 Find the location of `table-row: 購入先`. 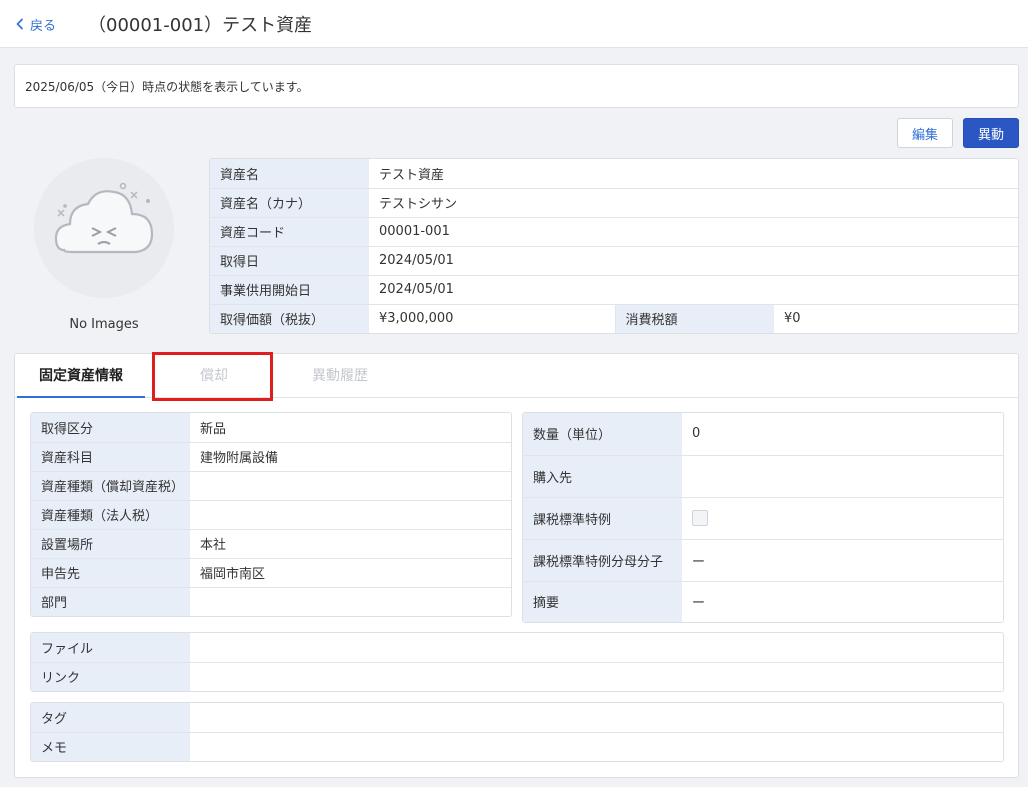

table-row: 購入先 is located at coordinates (763, 476).